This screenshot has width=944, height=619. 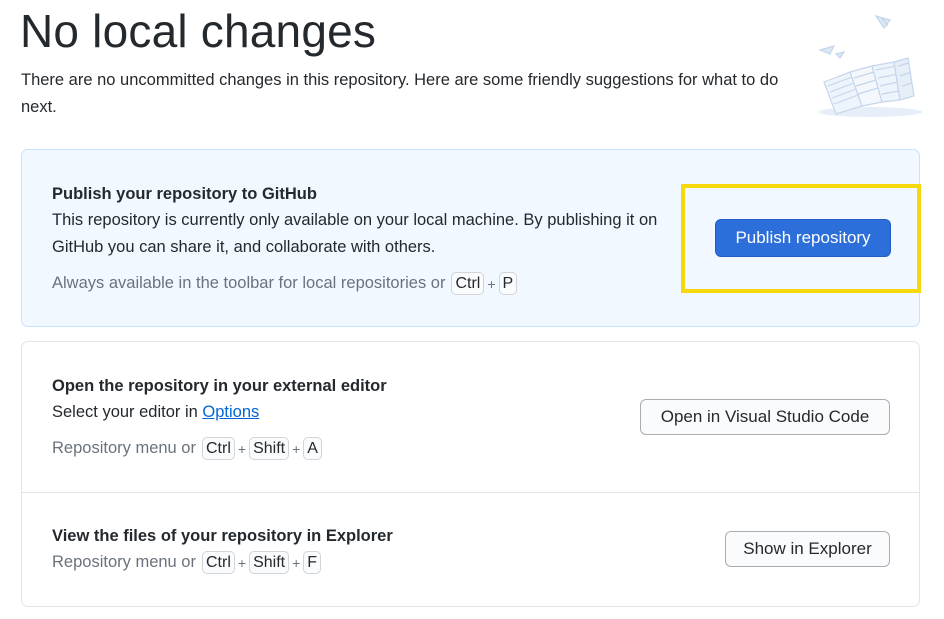 I want to click on show-in-explorer-button: Show in Explorer, so click(x=807, y=549).